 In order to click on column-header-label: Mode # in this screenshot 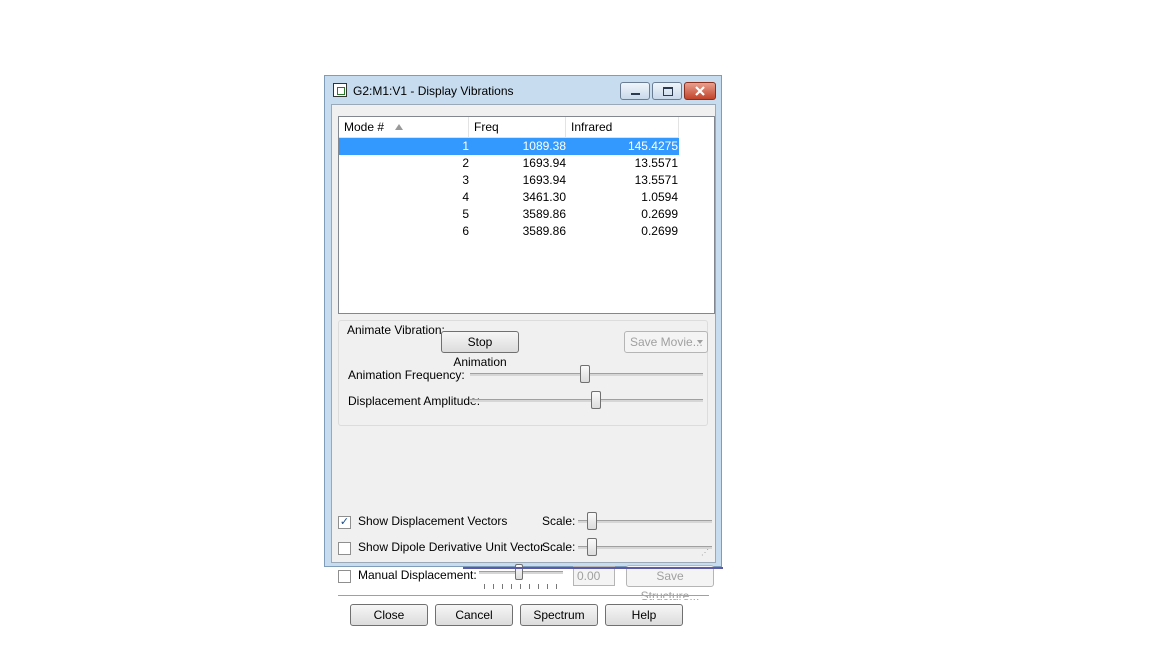, I will do `click(364, 127)`.